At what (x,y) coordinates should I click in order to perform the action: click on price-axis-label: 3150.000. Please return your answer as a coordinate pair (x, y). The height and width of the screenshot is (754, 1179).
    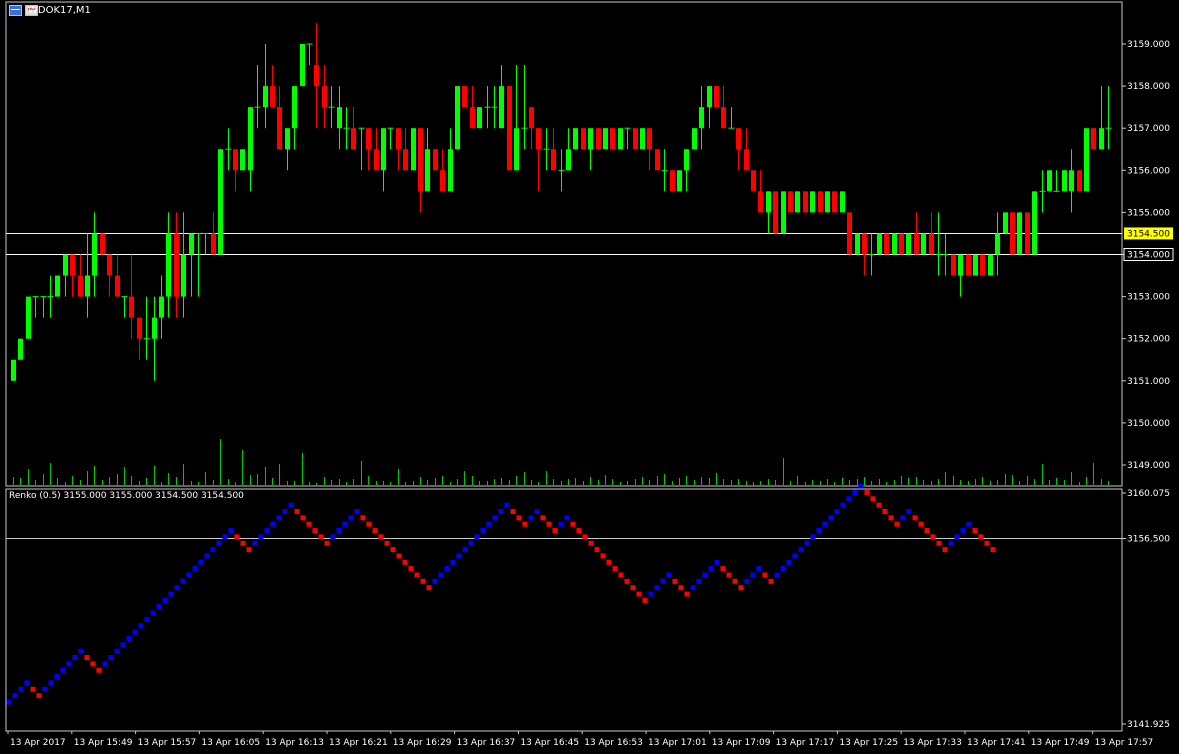
    Looking at the image, I should click on (1148, 424).